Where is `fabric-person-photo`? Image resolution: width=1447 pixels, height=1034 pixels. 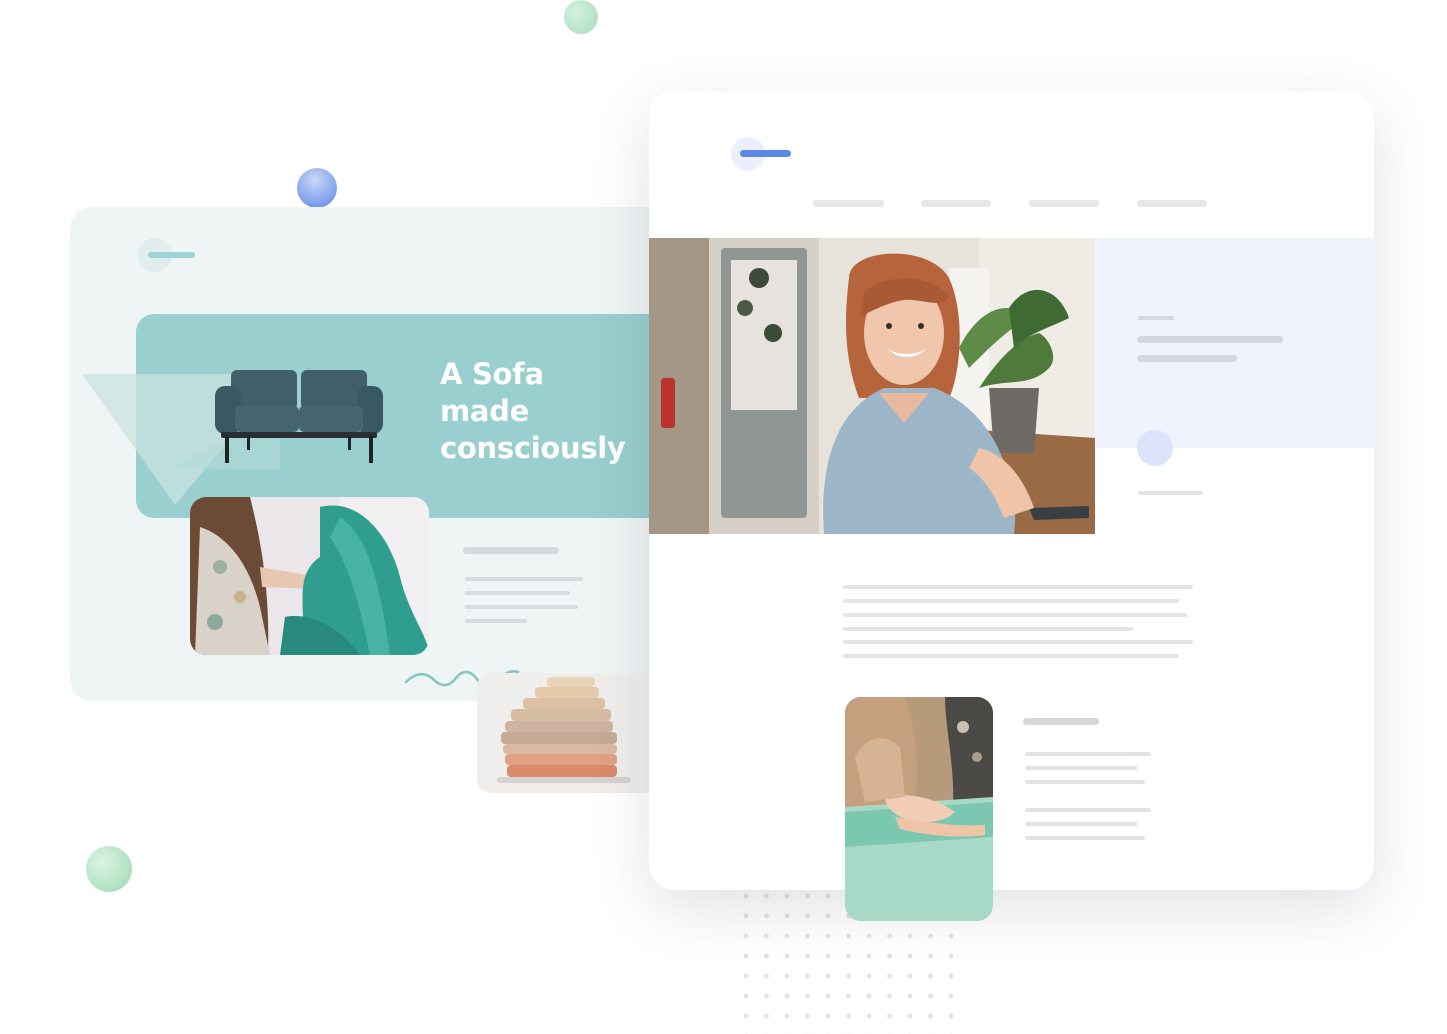 fabric-person-photo is located at coordinates (309, 576).